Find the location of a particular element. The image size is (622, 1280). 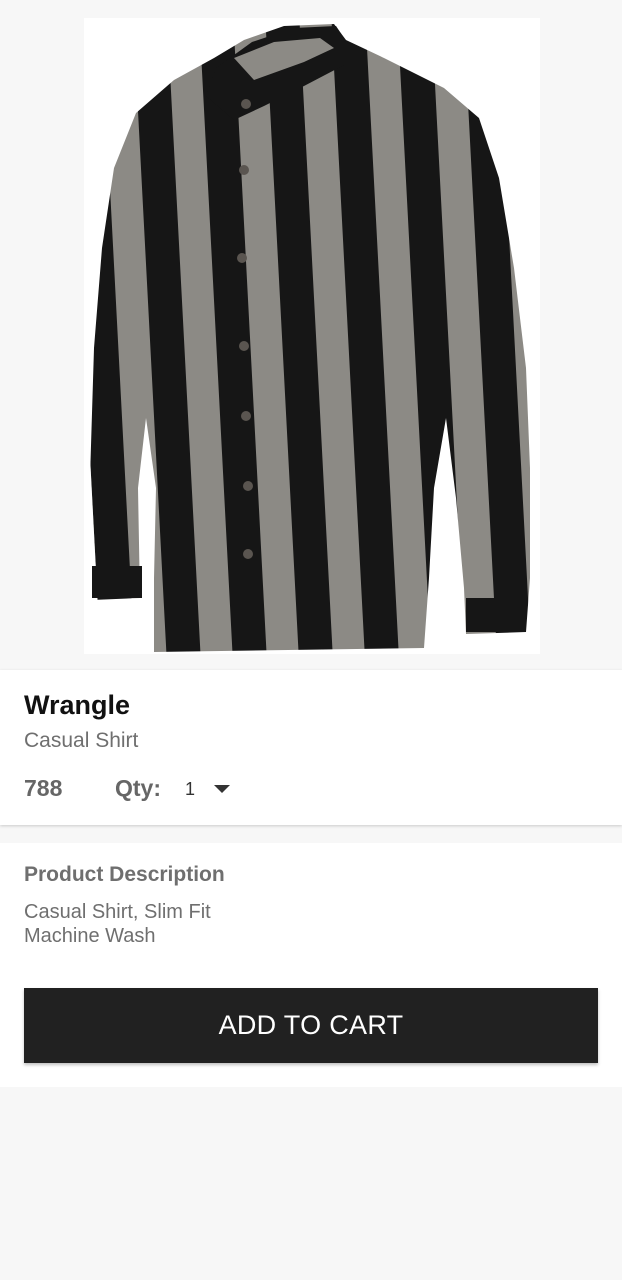

add-to-cart-button: ADD TO CART is located at coordinates (311, 1025).